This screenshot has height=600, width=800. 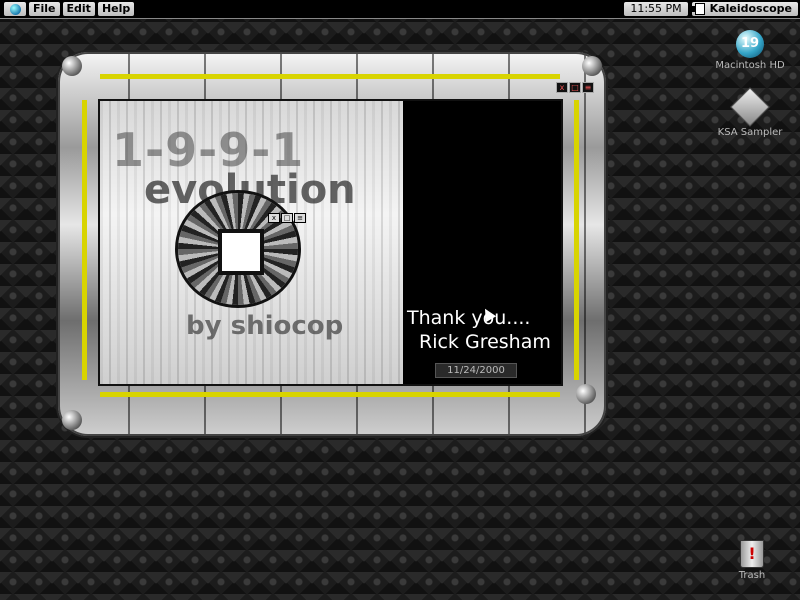 I want to click on frame-accent-right, so click(x=576, y=240).